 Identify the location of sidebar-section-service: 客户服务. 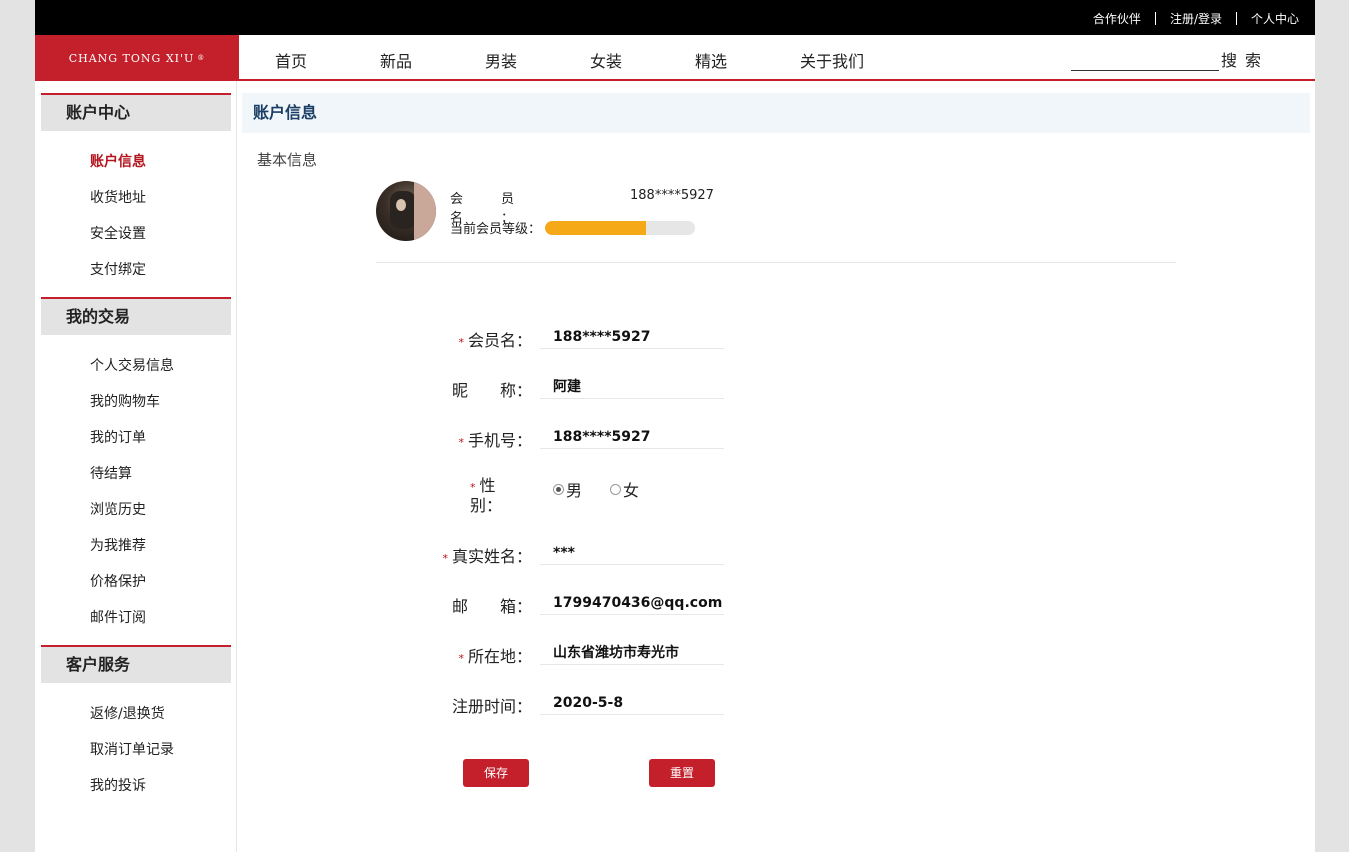
(136, 664).